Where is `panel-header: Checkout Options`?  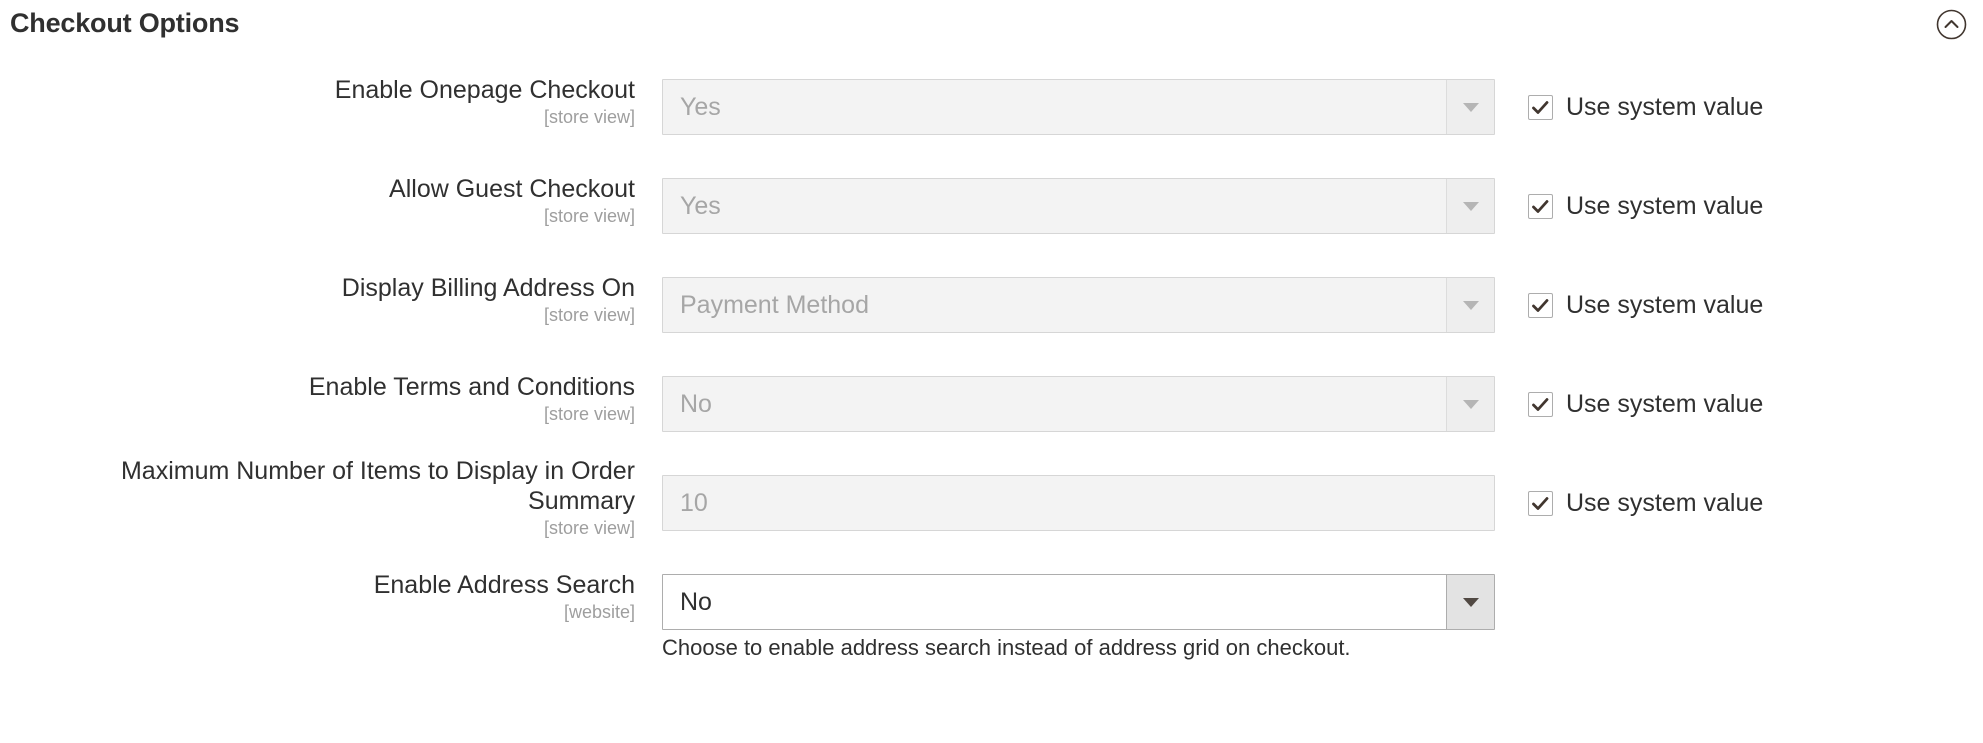
panel-header: Checkout Options is located at coordinates (991, 29).